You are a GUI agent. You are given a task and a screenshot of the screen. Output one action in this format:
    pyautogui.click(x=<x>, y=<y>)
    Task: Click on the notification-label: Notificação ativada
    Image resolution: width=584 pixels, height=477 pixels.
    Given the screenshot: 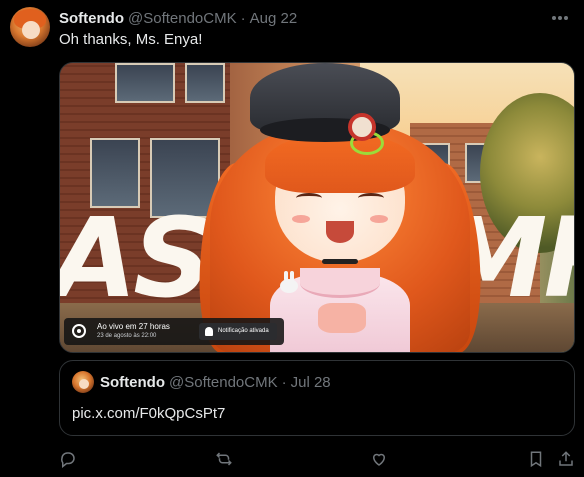 What is the action you would take?
    pyautogui.click(x=243, y=331)
    